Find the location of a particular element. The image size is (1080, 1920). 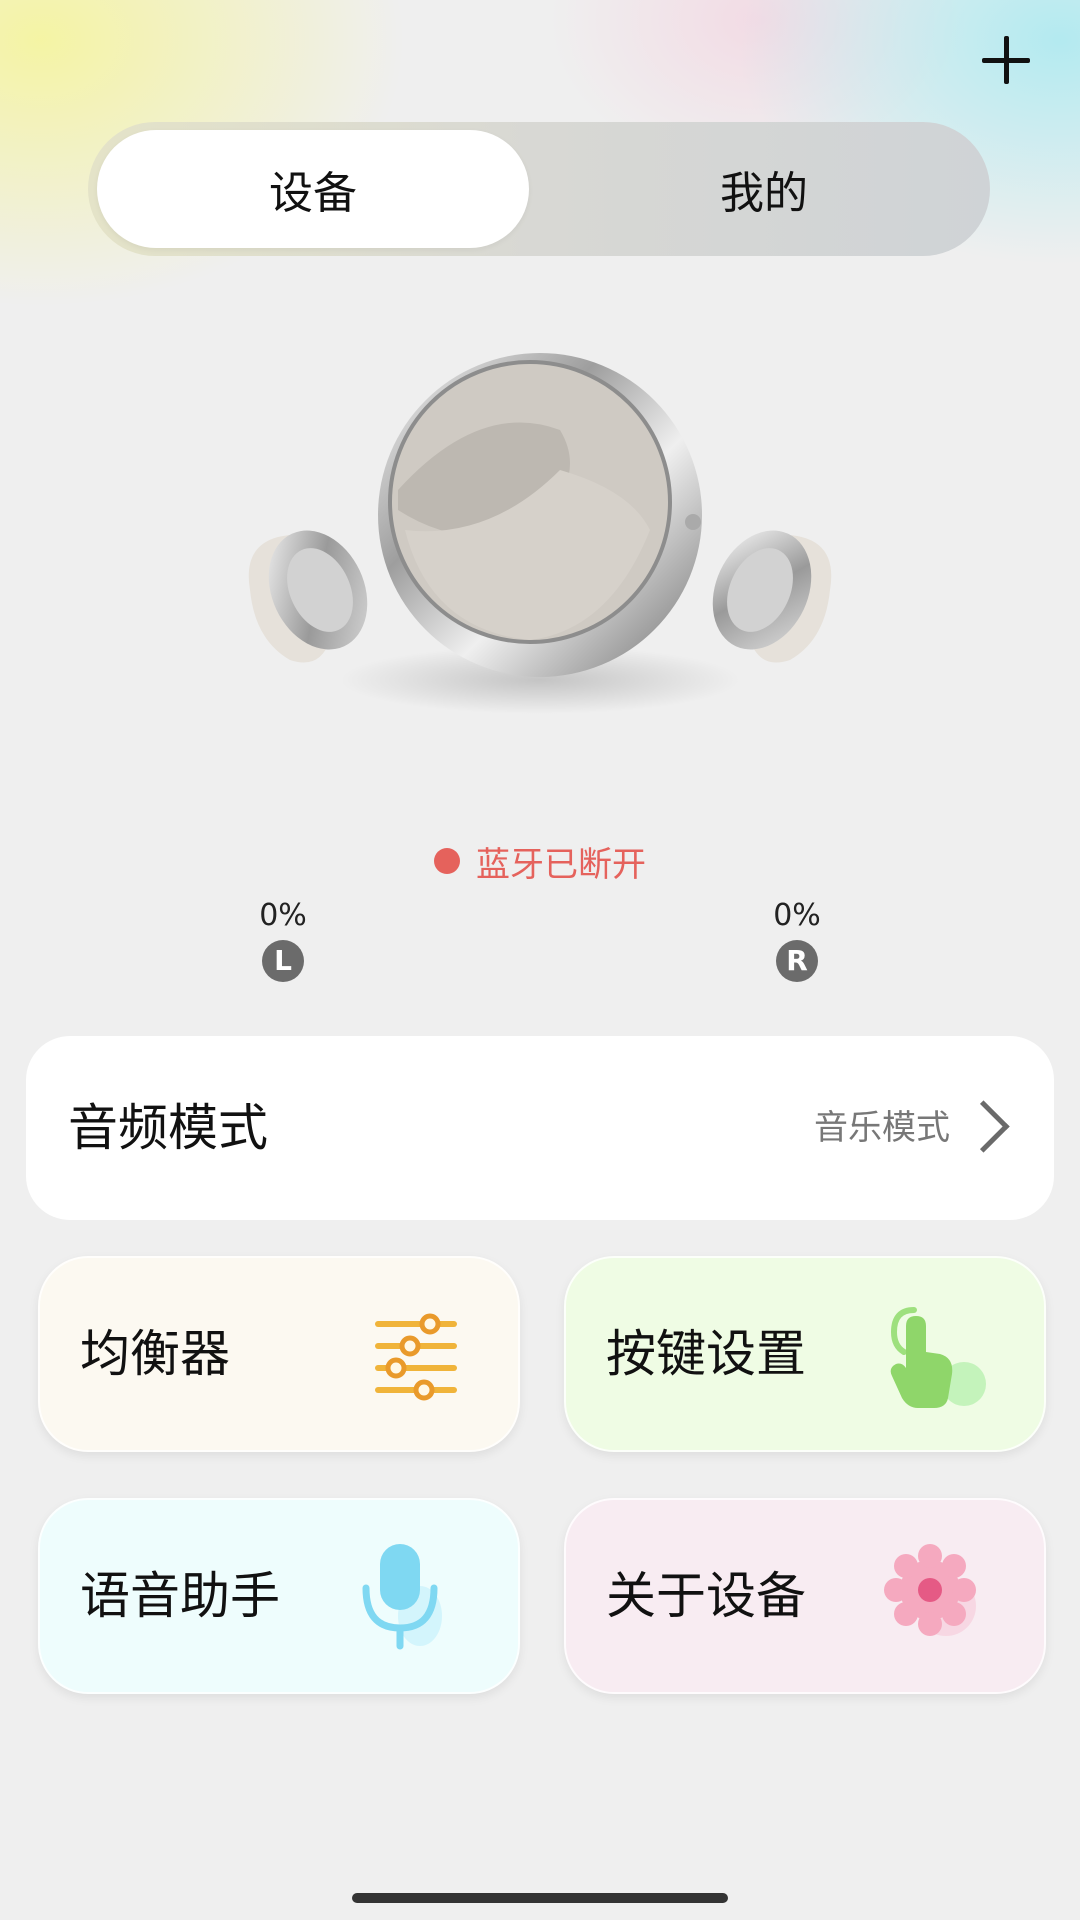

home-indicator is located at coordinates (540, 1898).